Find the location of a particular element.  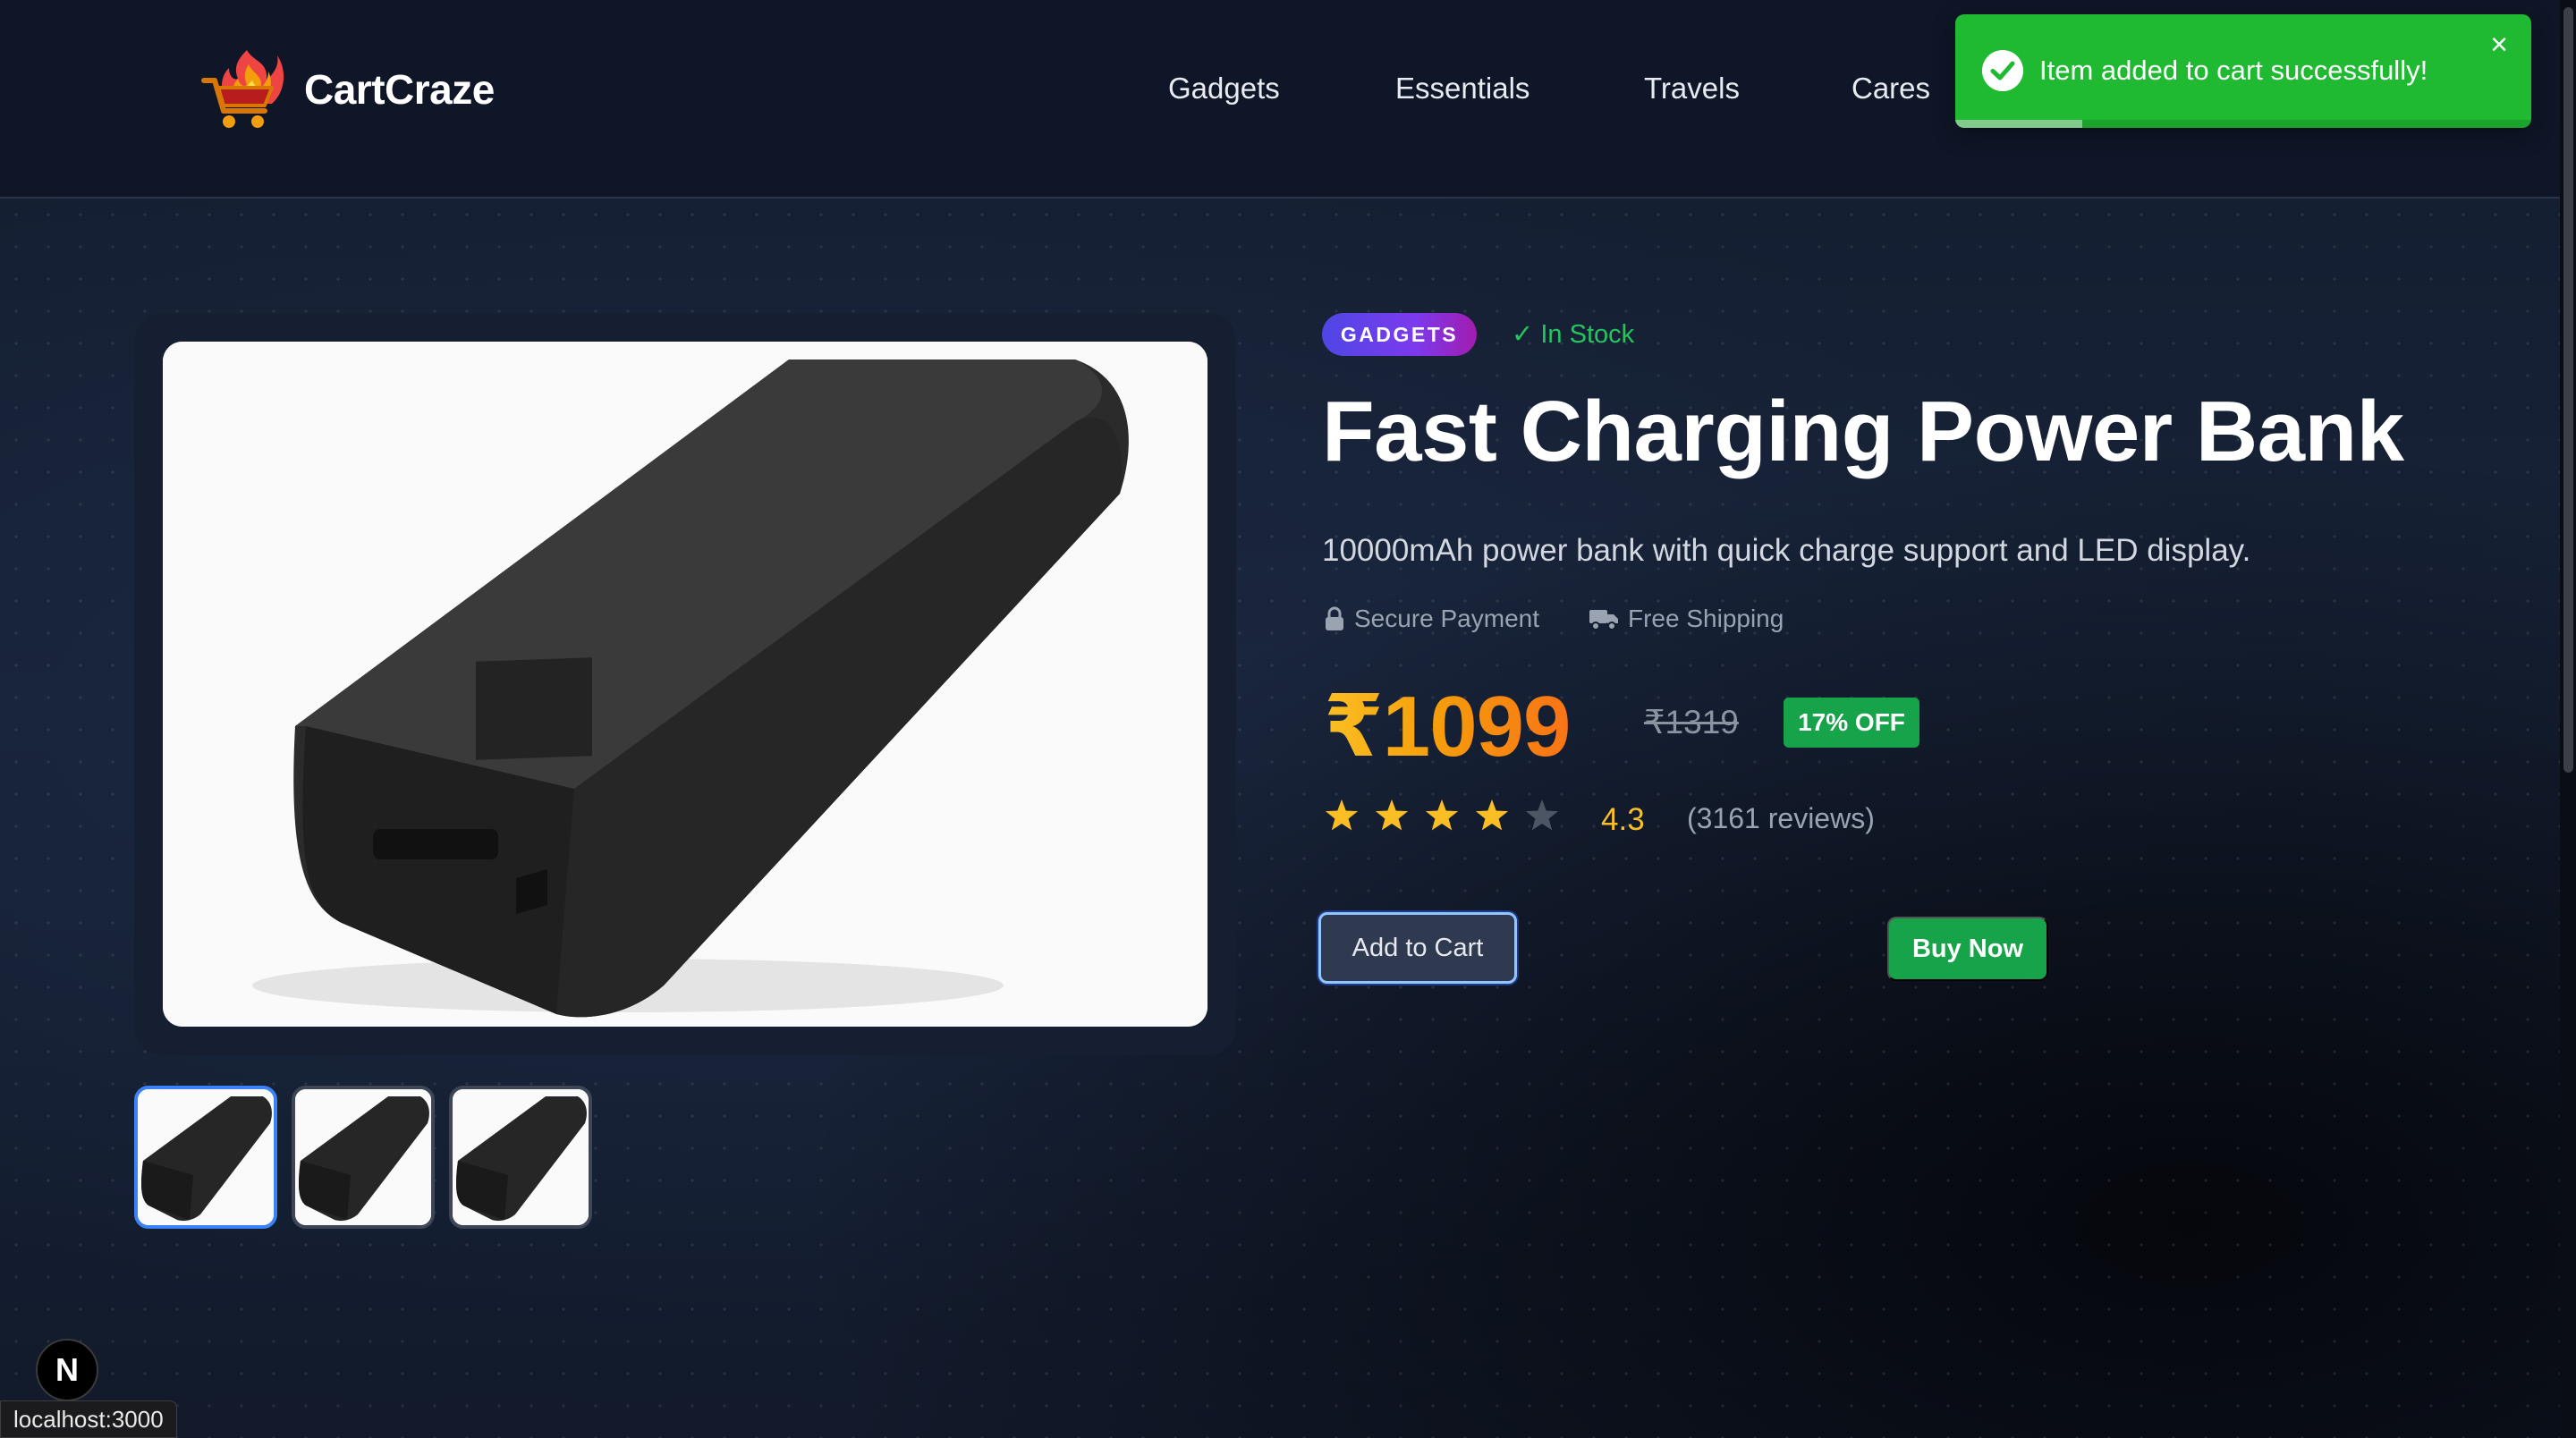

stock-status: ✓ In Stock is located at coordinates (1573, 334).